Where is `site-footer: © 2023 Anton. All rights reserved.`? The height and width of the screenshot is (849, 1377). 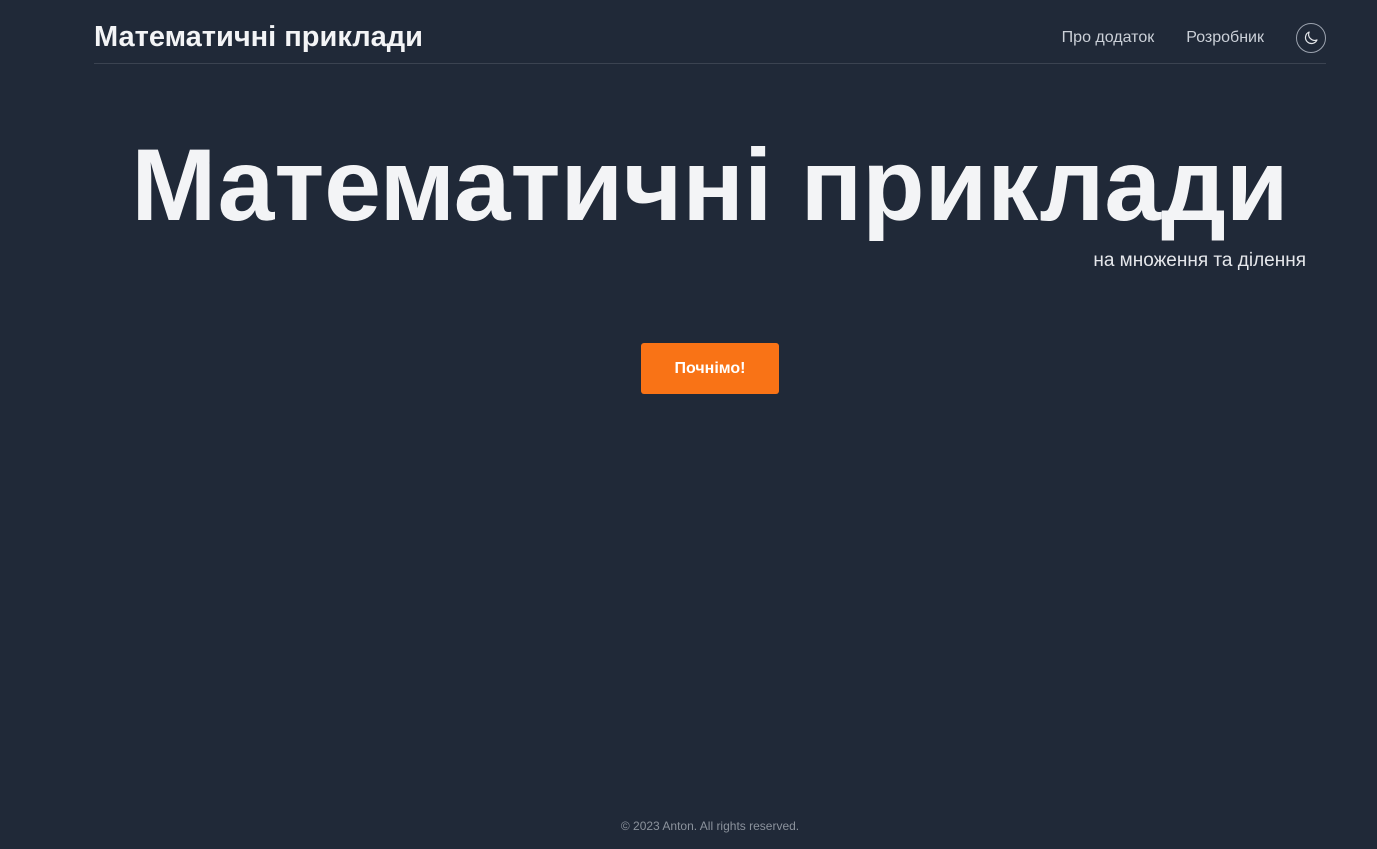 site-footer: © 2023 Anton. All rights reserved. is located at coordinates (688, 826).